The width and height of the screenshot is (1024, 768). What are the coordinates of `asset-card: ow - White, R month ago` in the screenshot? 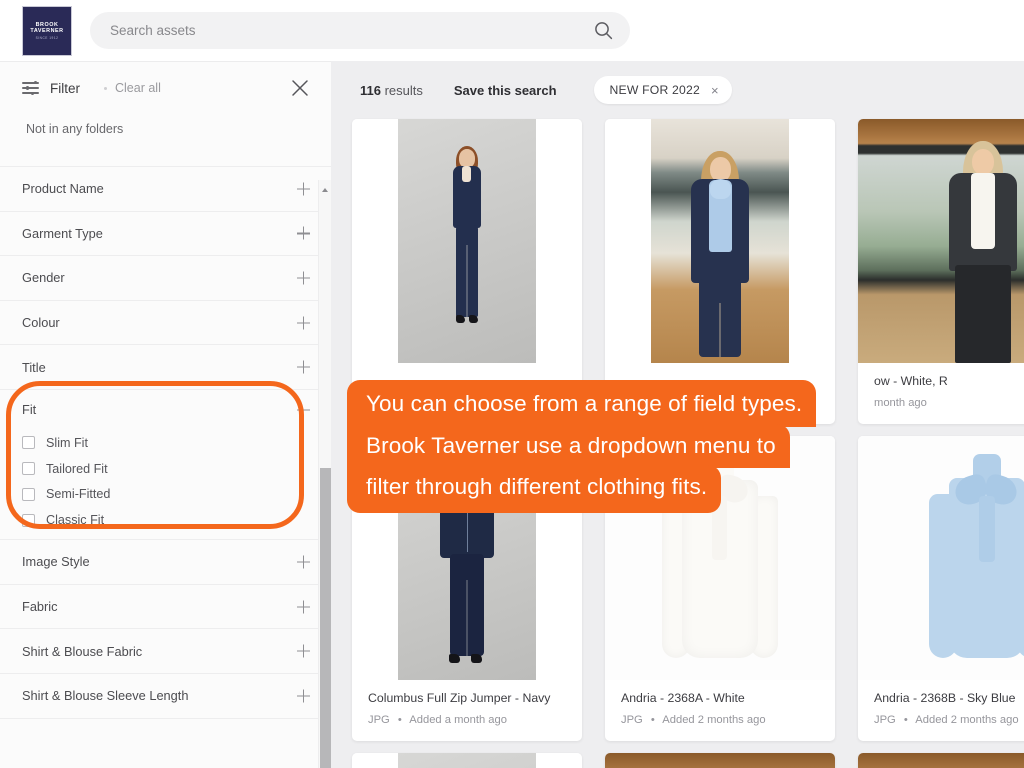 It's located at (941, 271).